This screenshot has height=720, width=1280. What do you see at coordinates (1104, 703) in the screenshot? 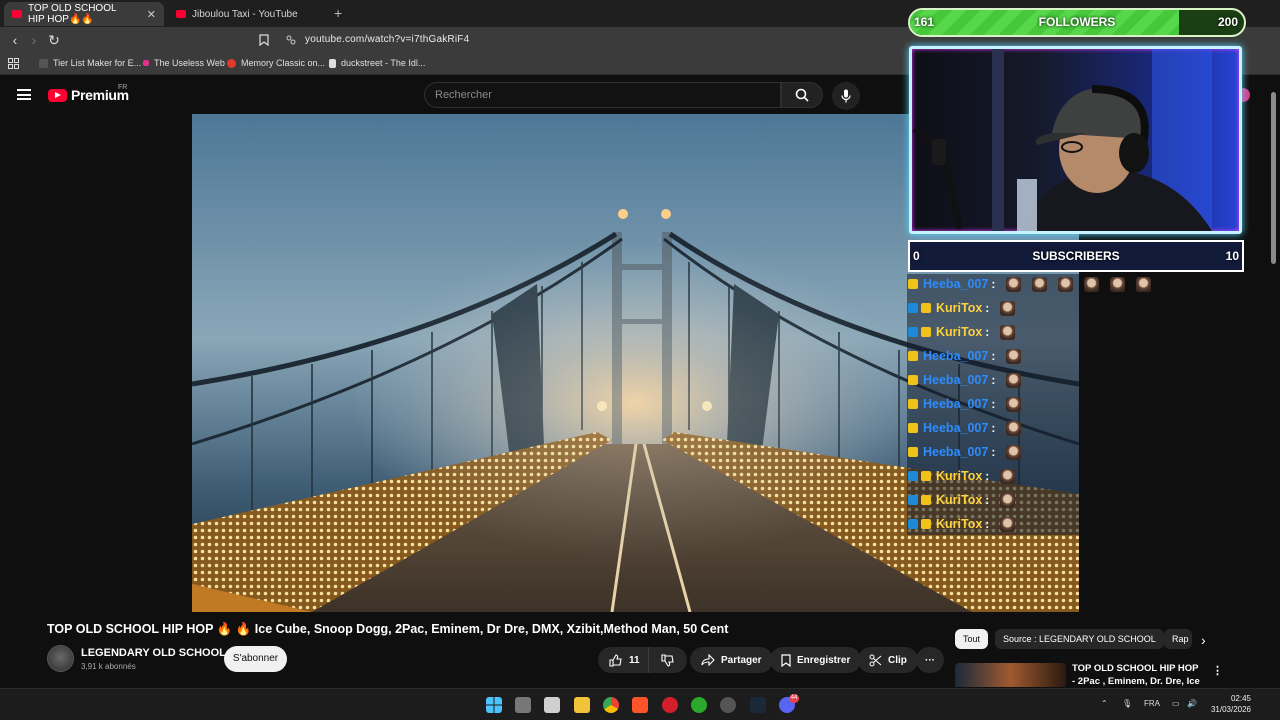
I see `tray-overflow-icon: ⌃` at bounding box center [1104, 703].